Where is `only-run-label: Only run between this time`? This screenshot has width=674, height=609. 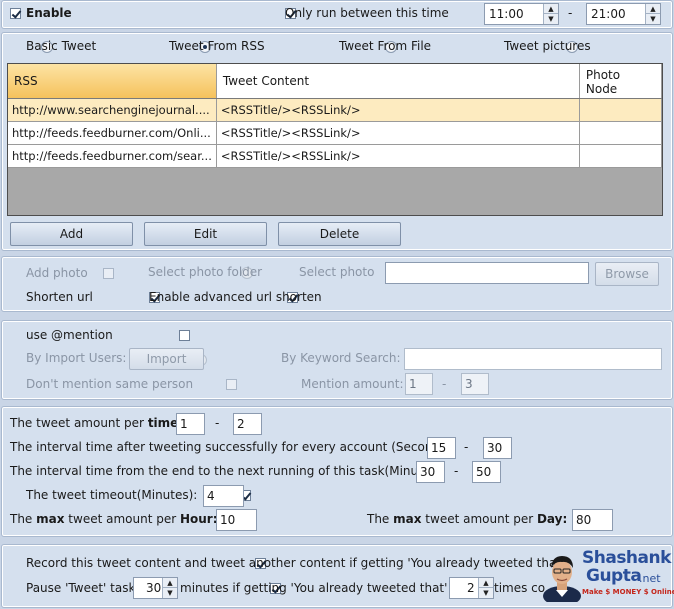 only-run-label: Only run between this time is located at coordinates (367, 13).